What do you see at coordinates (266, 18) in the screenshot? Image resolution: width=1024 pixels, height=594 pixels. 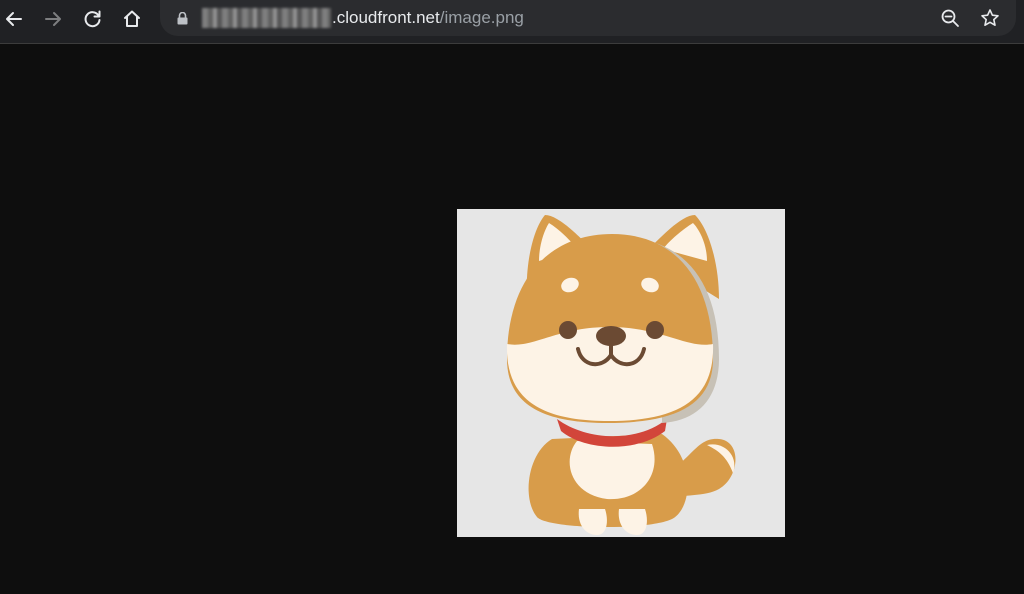 I see `redacted-hostname` at bounding box center [266, 18].